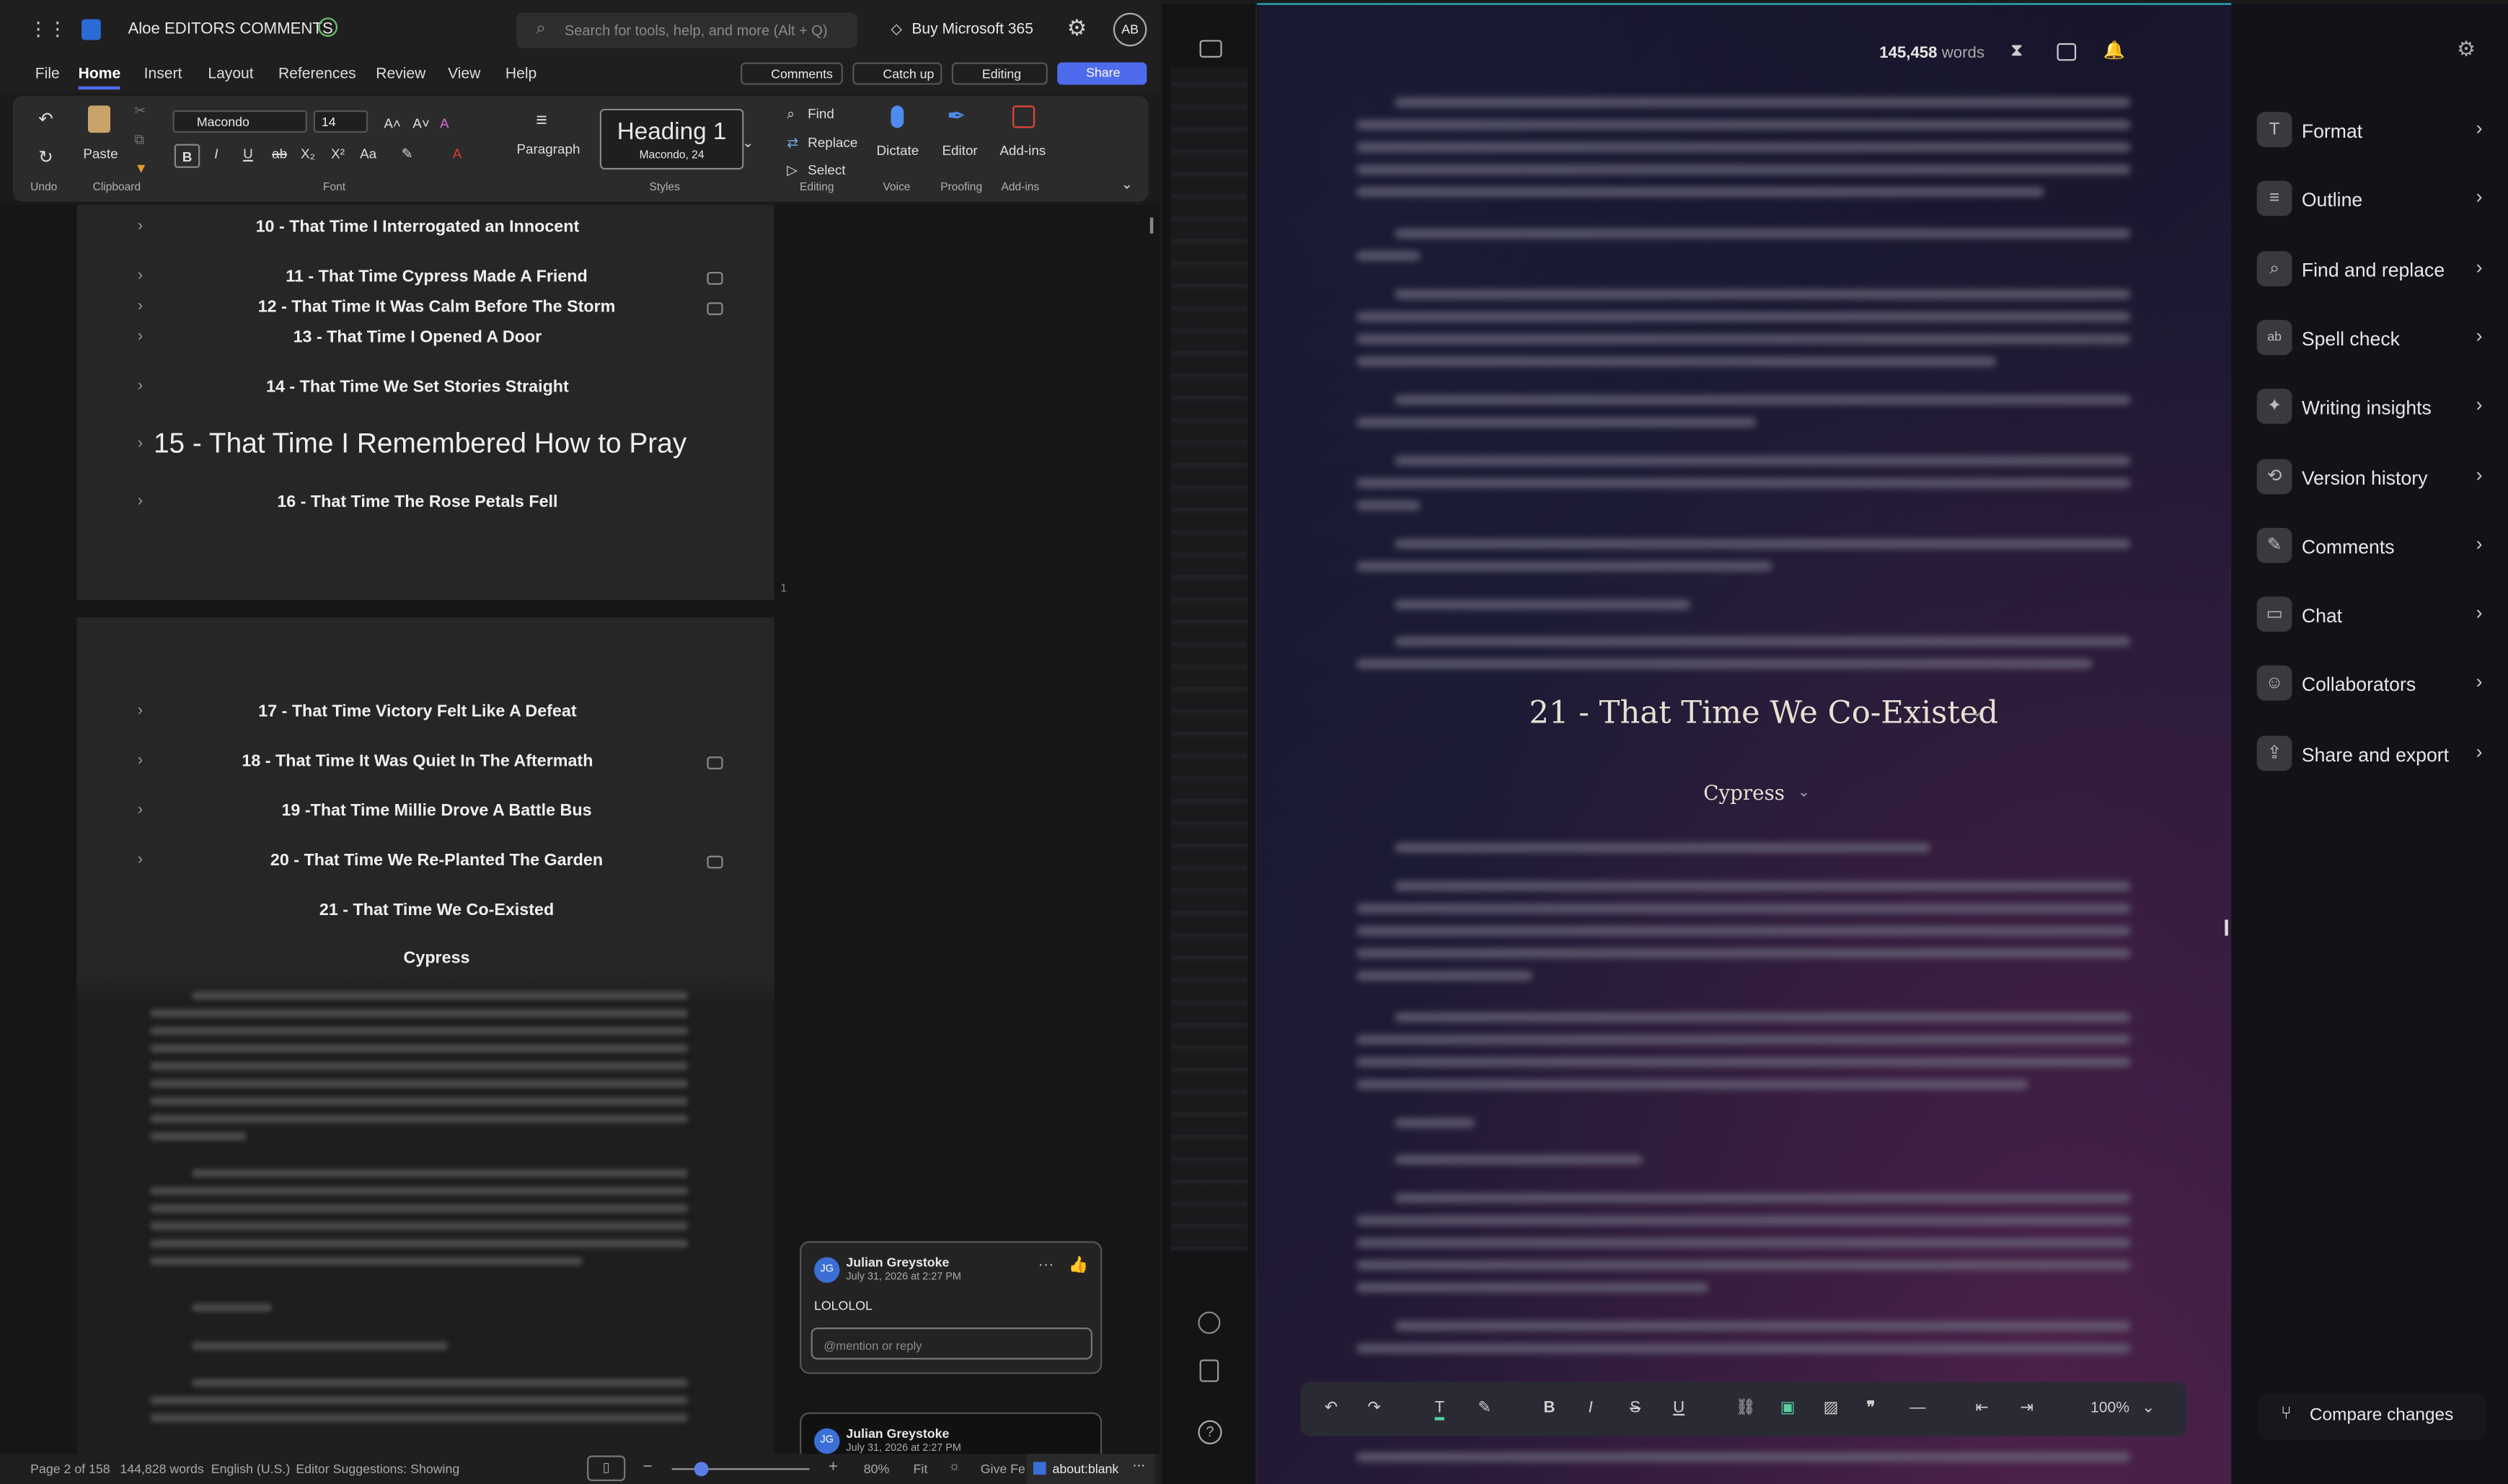  What do you see at coordinates (216, 154) in the screenshot?
I see `italic-button: I` at bounding box center [216, 154].